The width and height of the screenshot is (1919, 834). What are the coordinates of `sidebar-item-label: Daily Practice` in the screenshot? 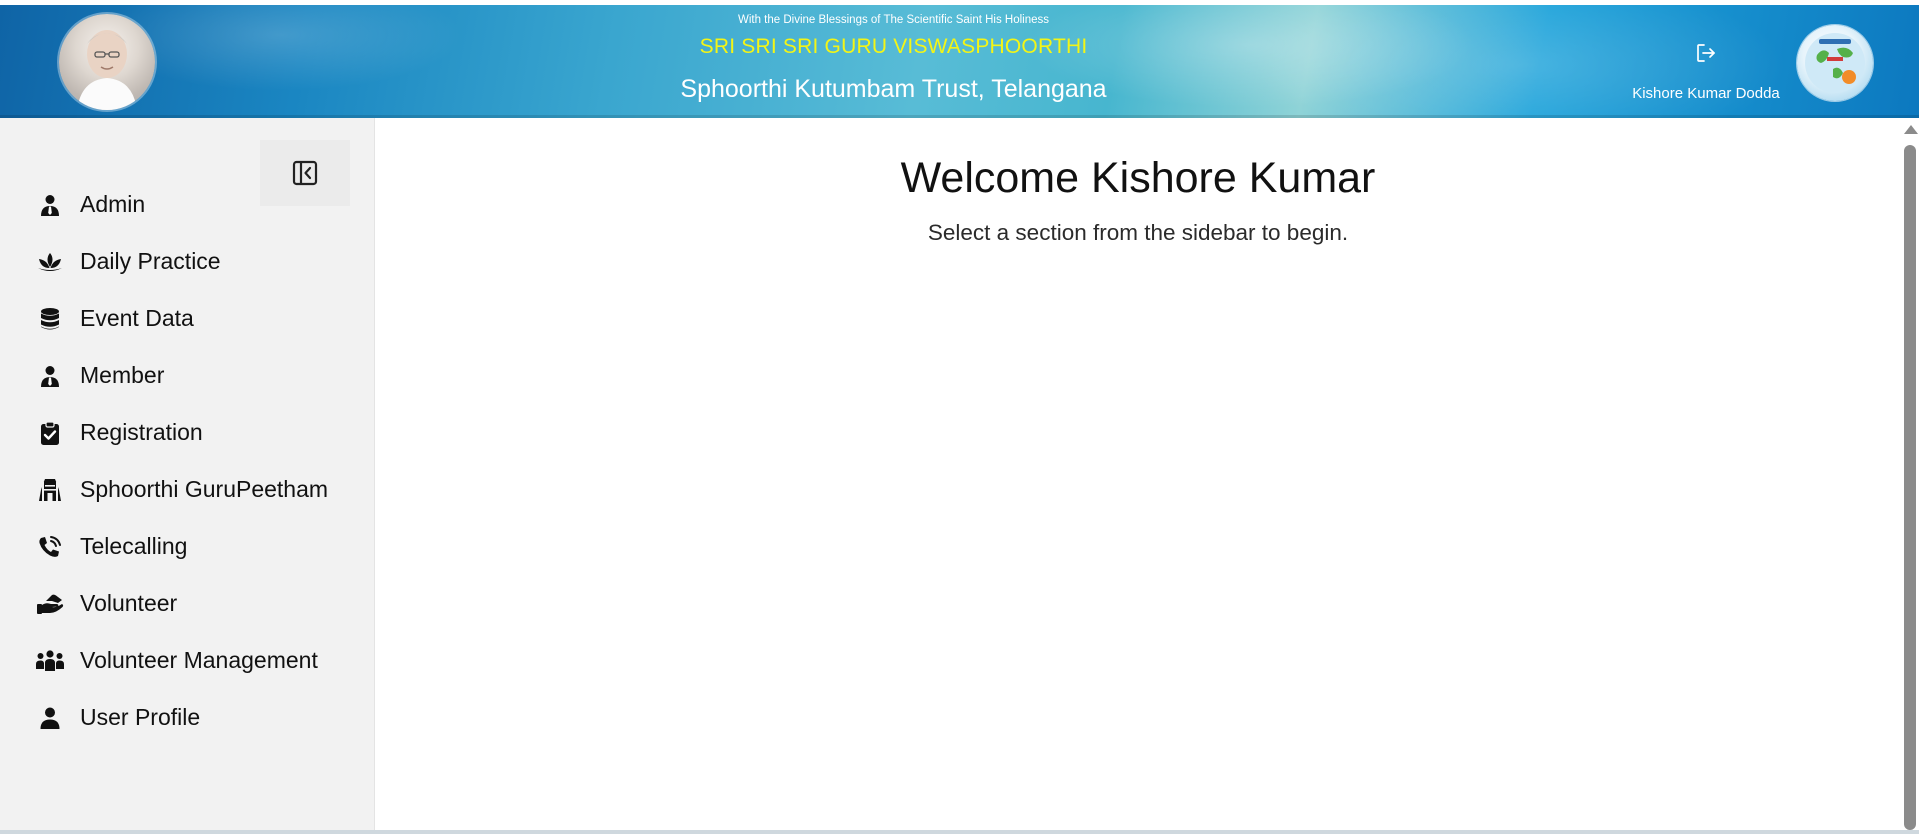 It's located at (150, 261).